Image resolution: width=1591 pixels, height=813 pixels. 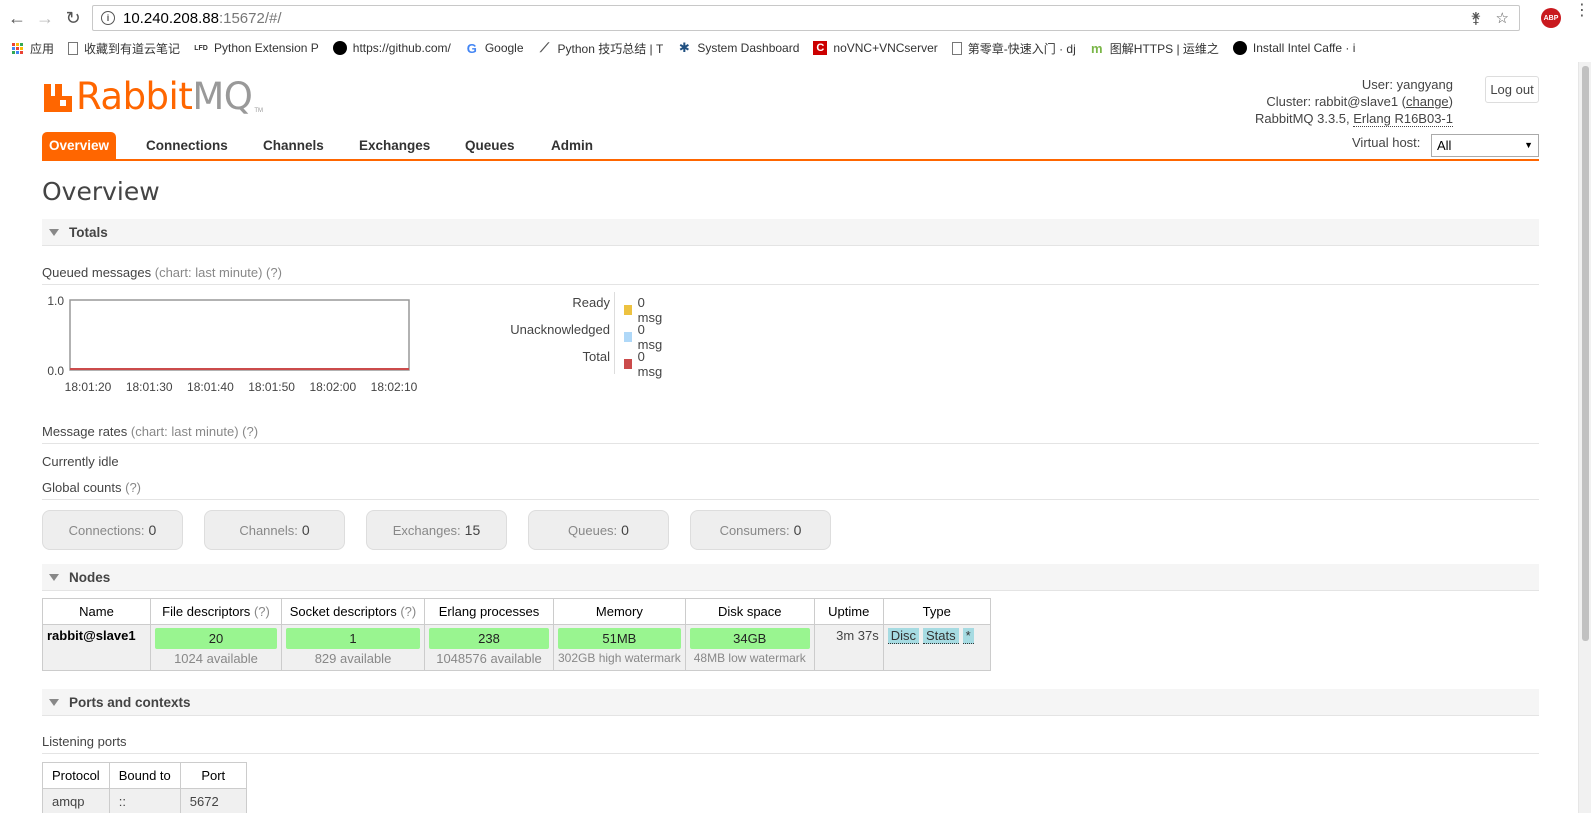 I want to click on global-label: Global counts, so click(x=82, y=487).